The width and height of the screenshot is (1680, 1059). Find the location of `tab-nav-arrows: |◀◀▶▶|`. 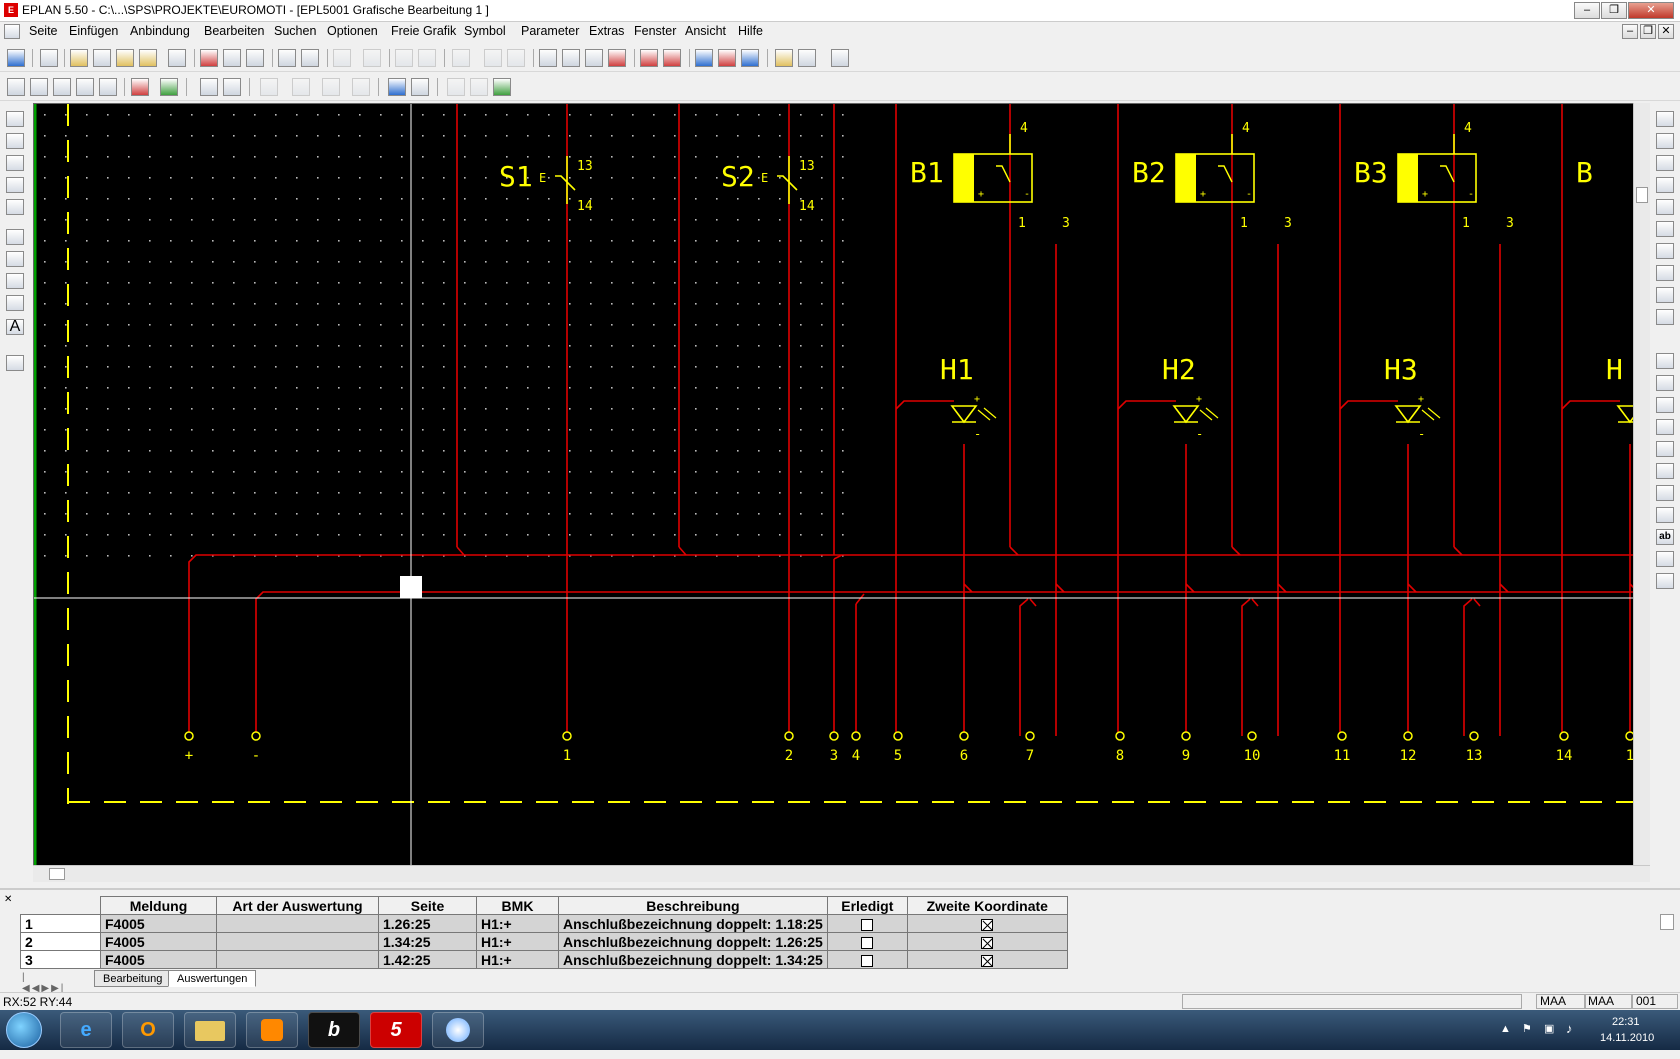

tab-nav-arrows: |◀◀▶▶| is located at coordinates (43, 983).